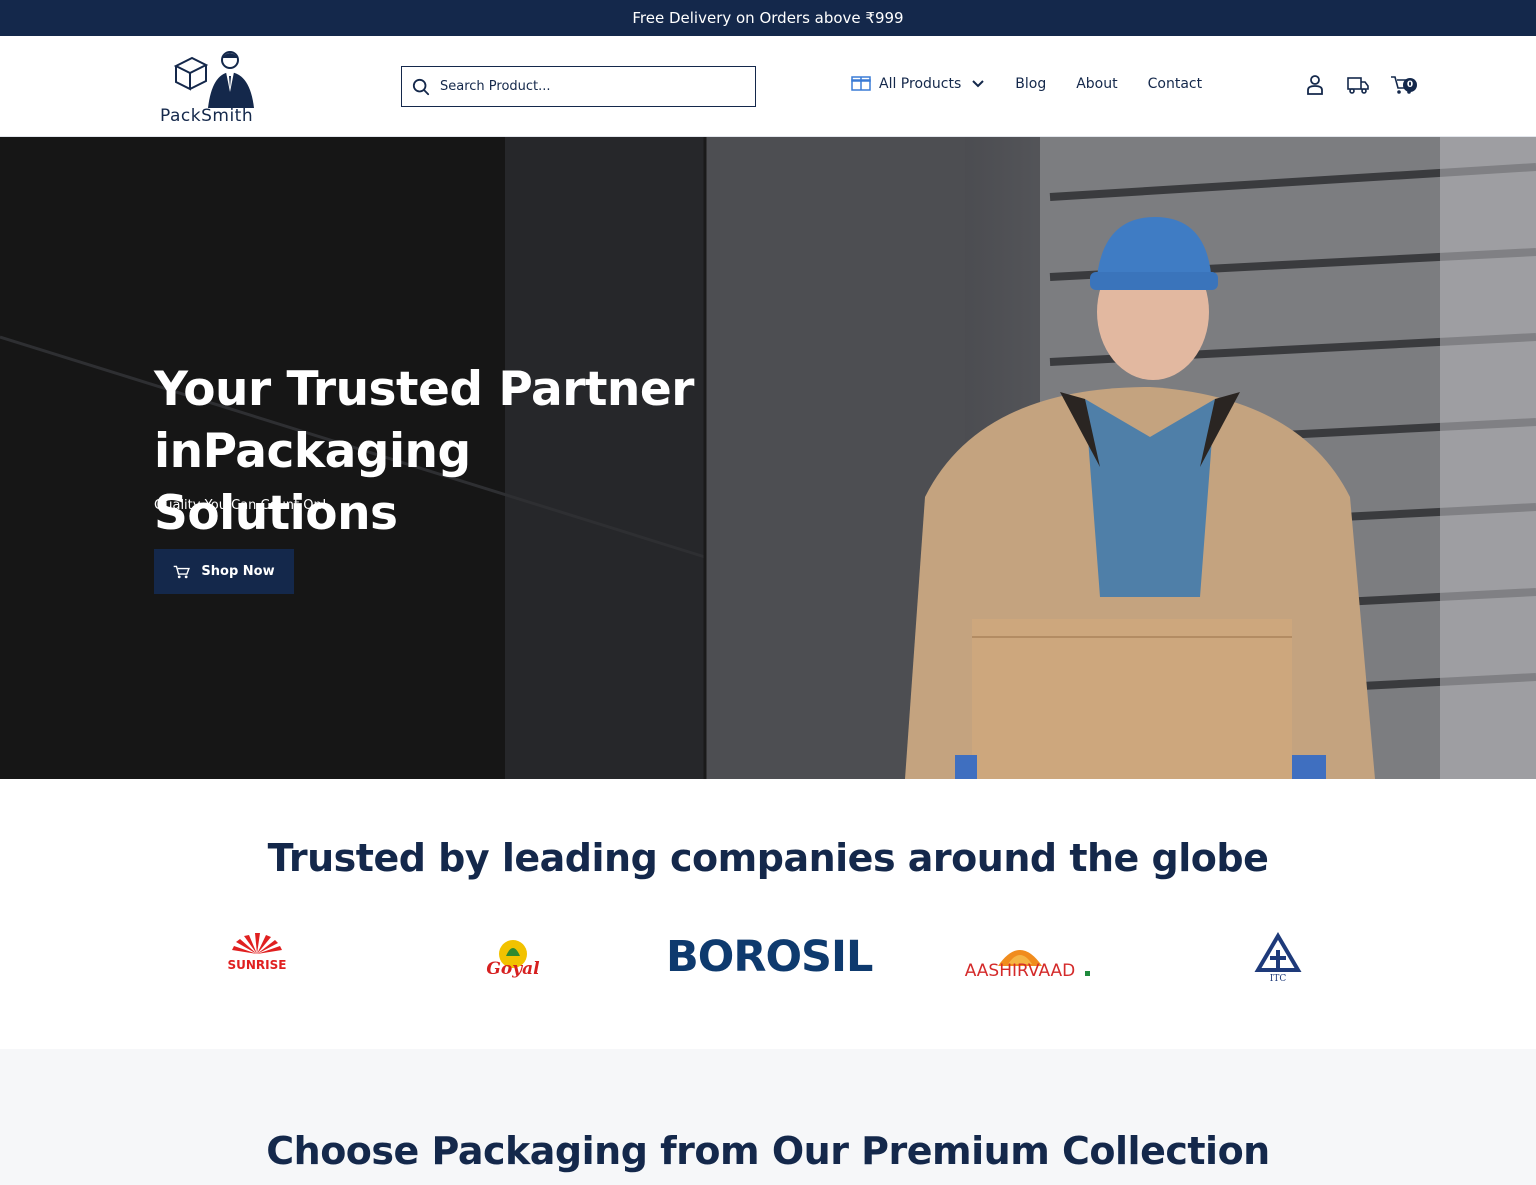 The image size is (1536, 1185). I want to click on site-header: PackSmith All Products Blog About, so click(768, 86).